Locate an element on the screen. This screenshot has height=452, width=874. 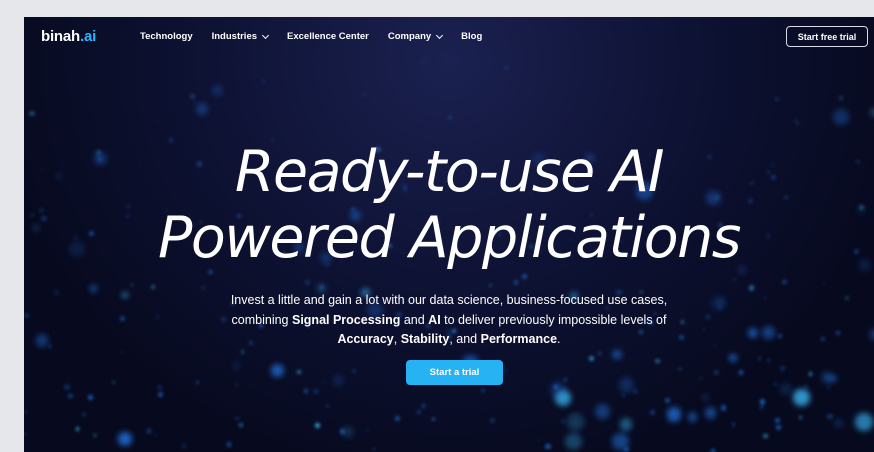
nav-item-company: Company is located at coordinates (415, 36).